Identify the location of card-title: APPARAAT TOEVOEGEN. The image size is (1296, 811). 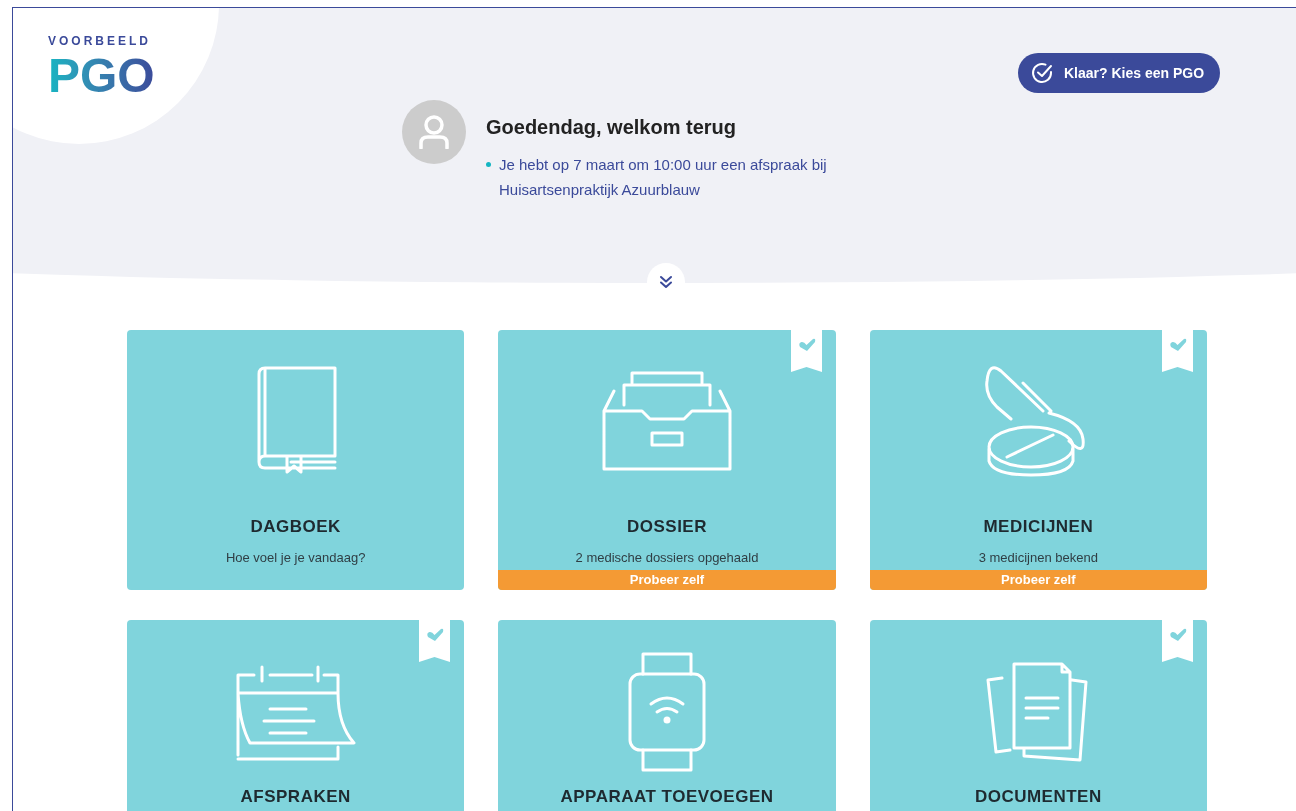
(667, 797).